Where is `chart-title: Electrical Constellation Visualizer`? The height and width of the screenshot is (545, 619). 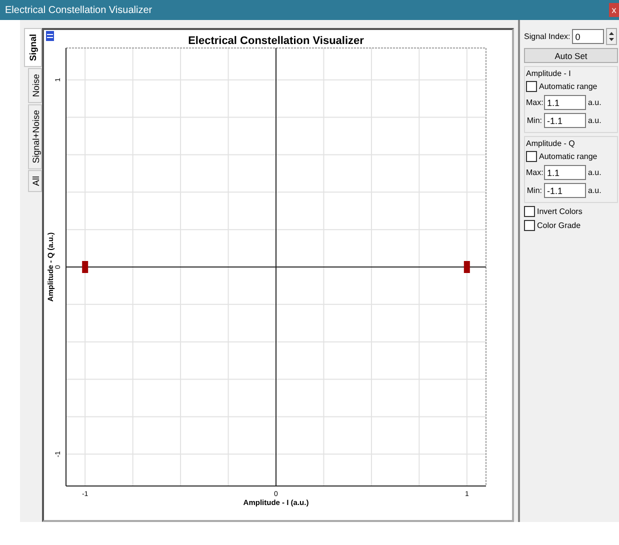
chart-title: Electrical Constellation Visualizer is located at coordinates (276, 41).